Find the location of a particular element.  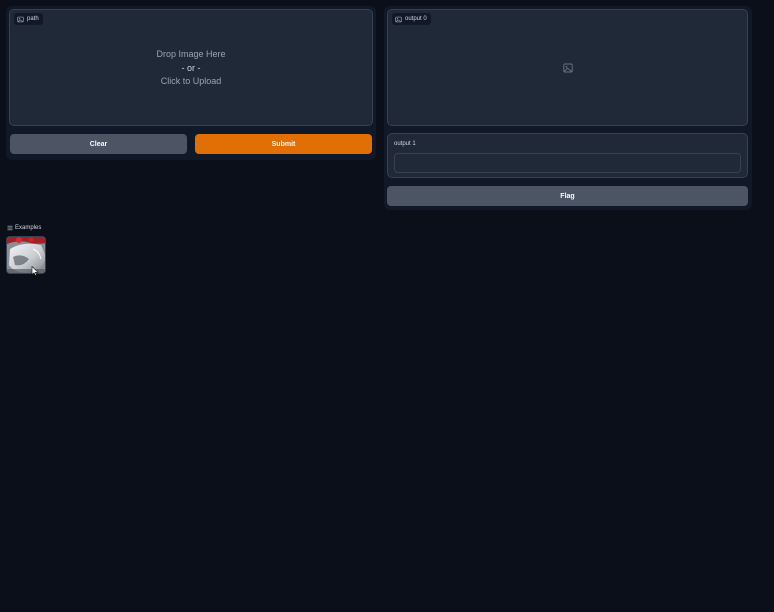

drop-line-2: - or - is located at coordinates (191, 67).